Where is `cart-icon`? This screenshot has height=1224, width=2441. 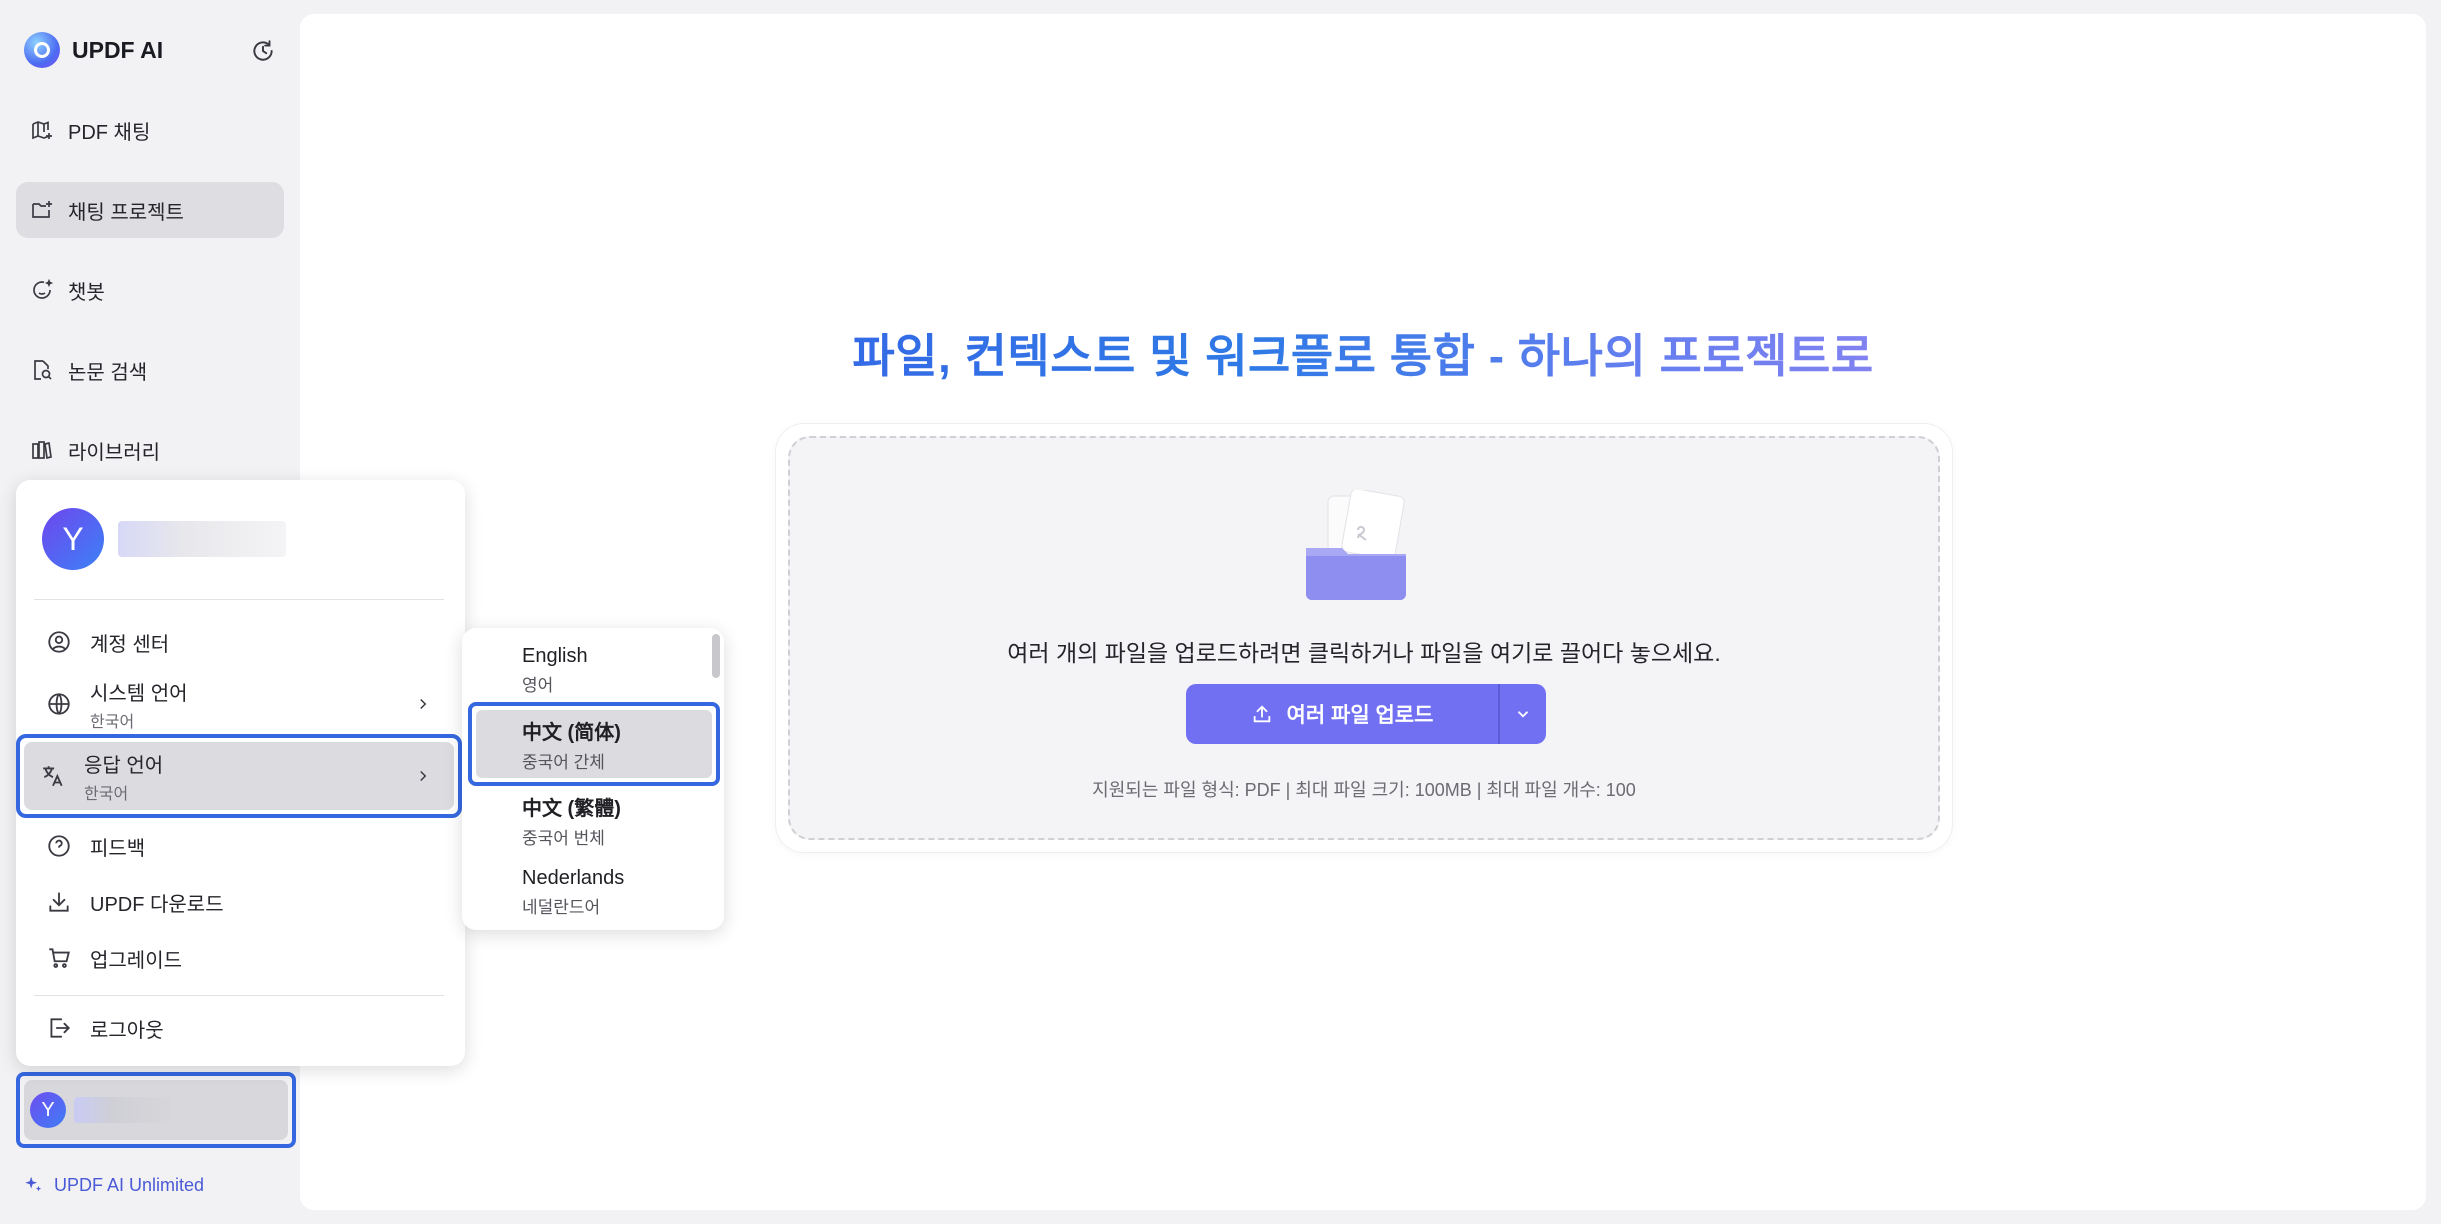 cart-icon is located at coordinates (59, 958).